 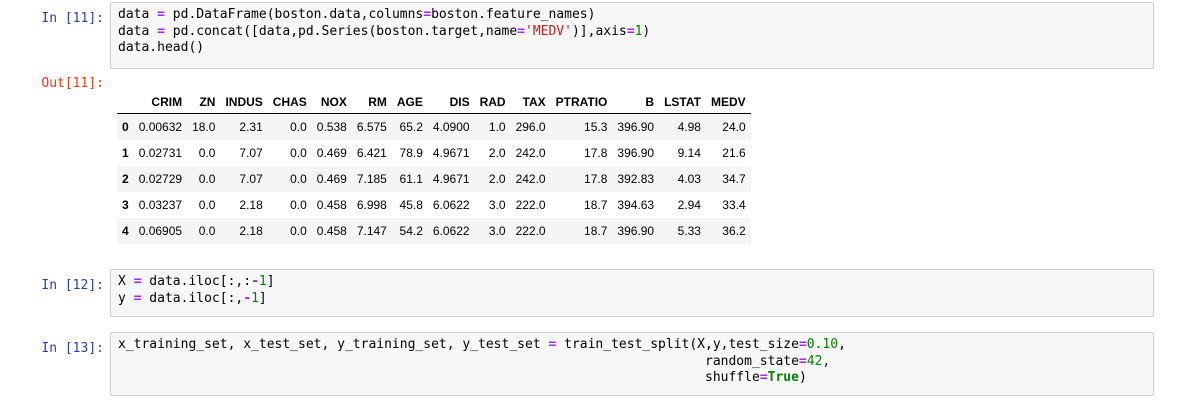 I want to click on table-cell: 6.575, so click(x=371, y=127).